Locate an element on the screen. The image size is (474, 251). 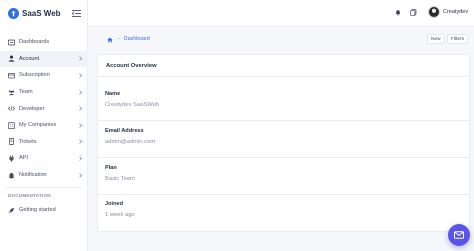
brand-logo-icon is located at coordinates (13, 13).